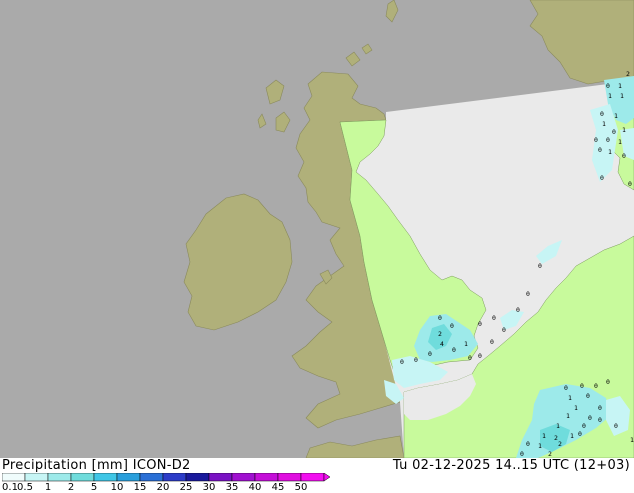  Describe the element at coordinates (71, 487) in the screenshot. I see `colorbar-tick-label: 2` at that location.